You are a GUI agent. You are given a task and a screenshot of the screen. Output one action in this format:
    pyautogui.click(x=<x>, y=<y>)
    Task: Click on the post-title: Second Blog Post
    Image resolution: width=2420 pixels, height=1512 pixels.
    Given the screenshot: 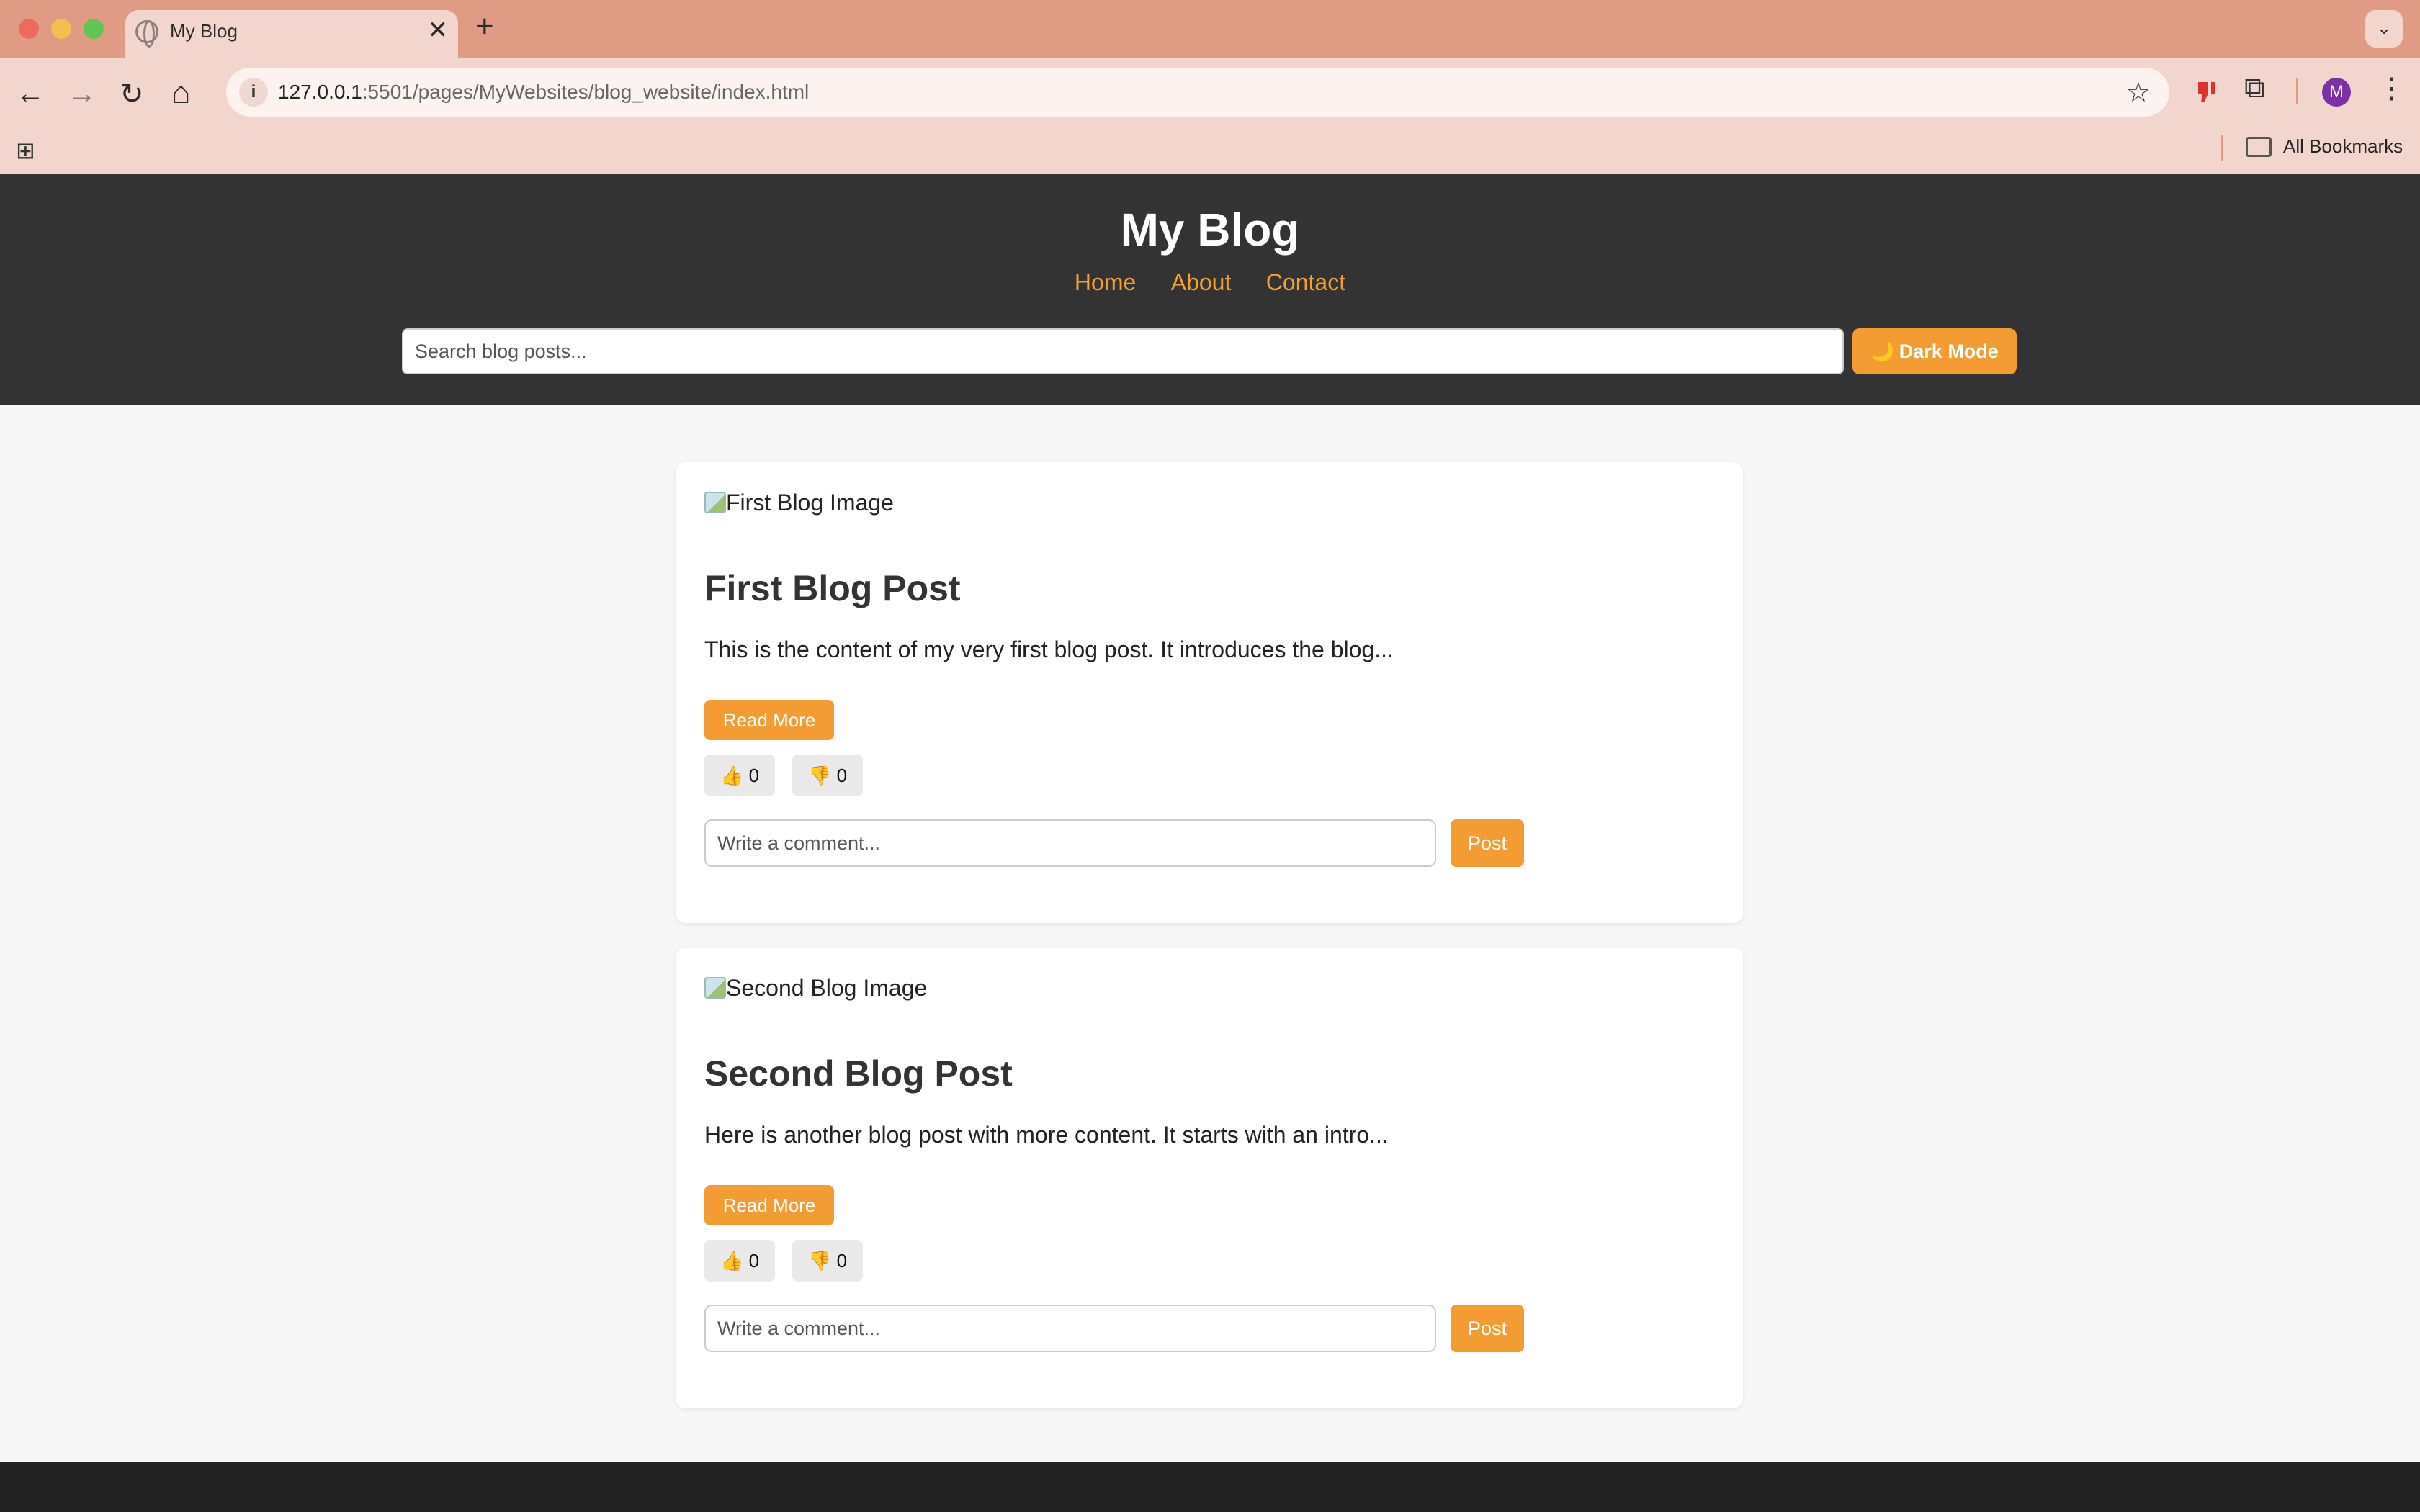 What is the action you would take?
    pyautogui.click(x=858, y=1073)
    